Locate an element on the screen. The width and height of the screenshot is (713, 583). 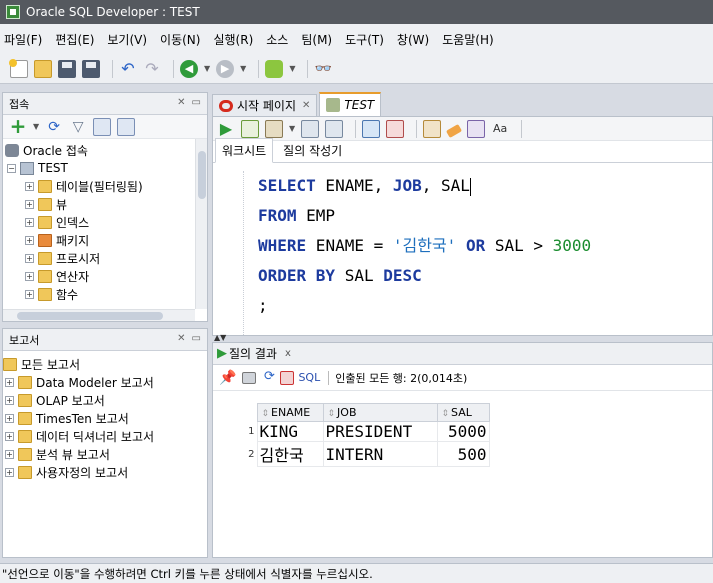
run-script-icon is located at coordinates (250, 128).